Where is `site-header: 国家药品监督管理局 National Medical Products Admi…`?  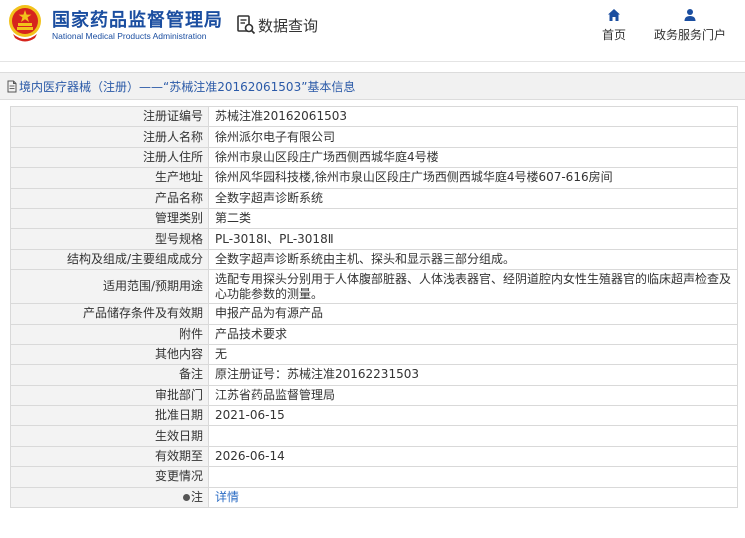
site-header: 国家药品监督管理局 National Medical Products Admi… is located at coordinates (372, 31).